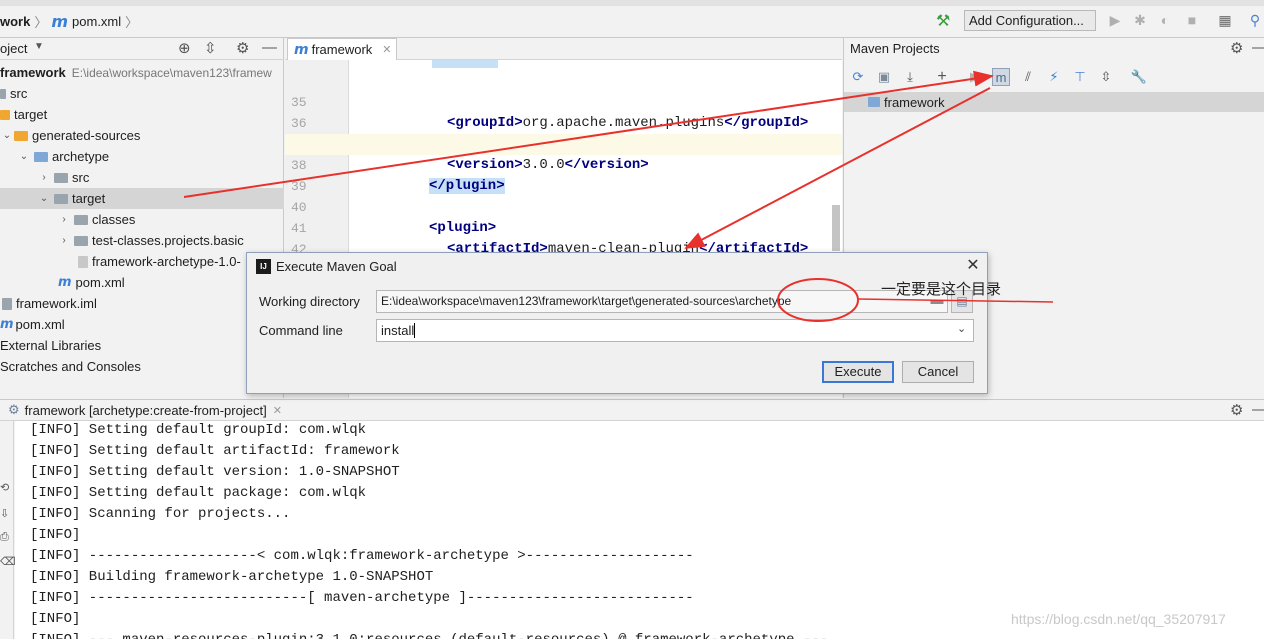 This screenshot has height=639, width=1264. I want to click on project-panel-title: oject, so click(13, 48).